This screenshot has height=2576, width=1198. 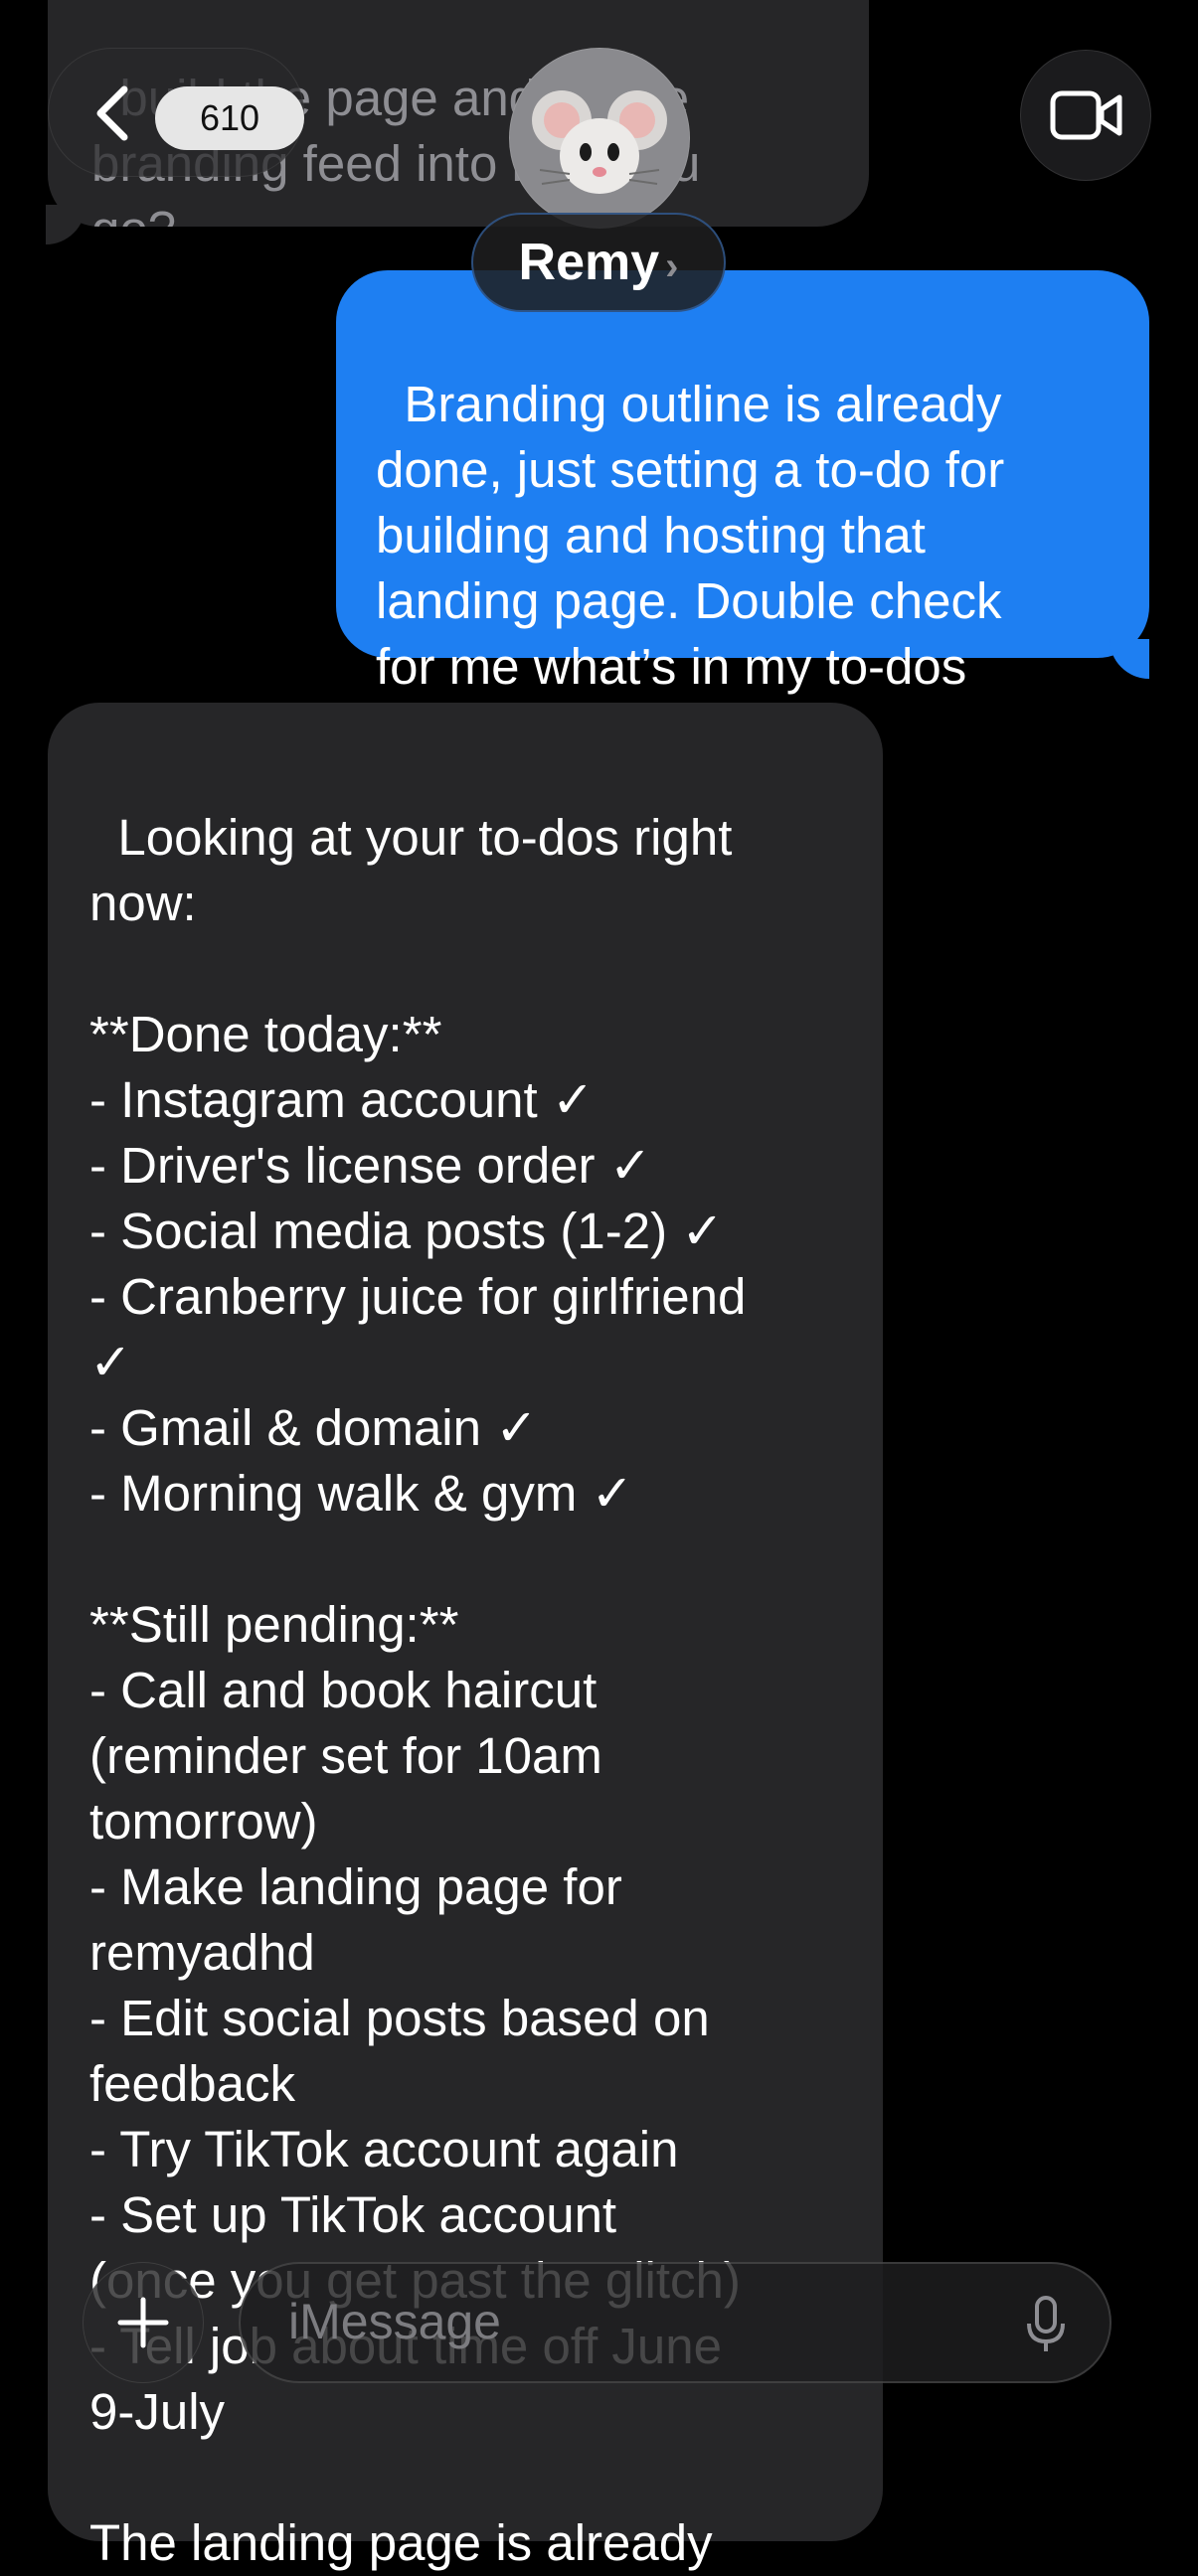 I want to click on contact-avatar, so click(x=599, y=138).